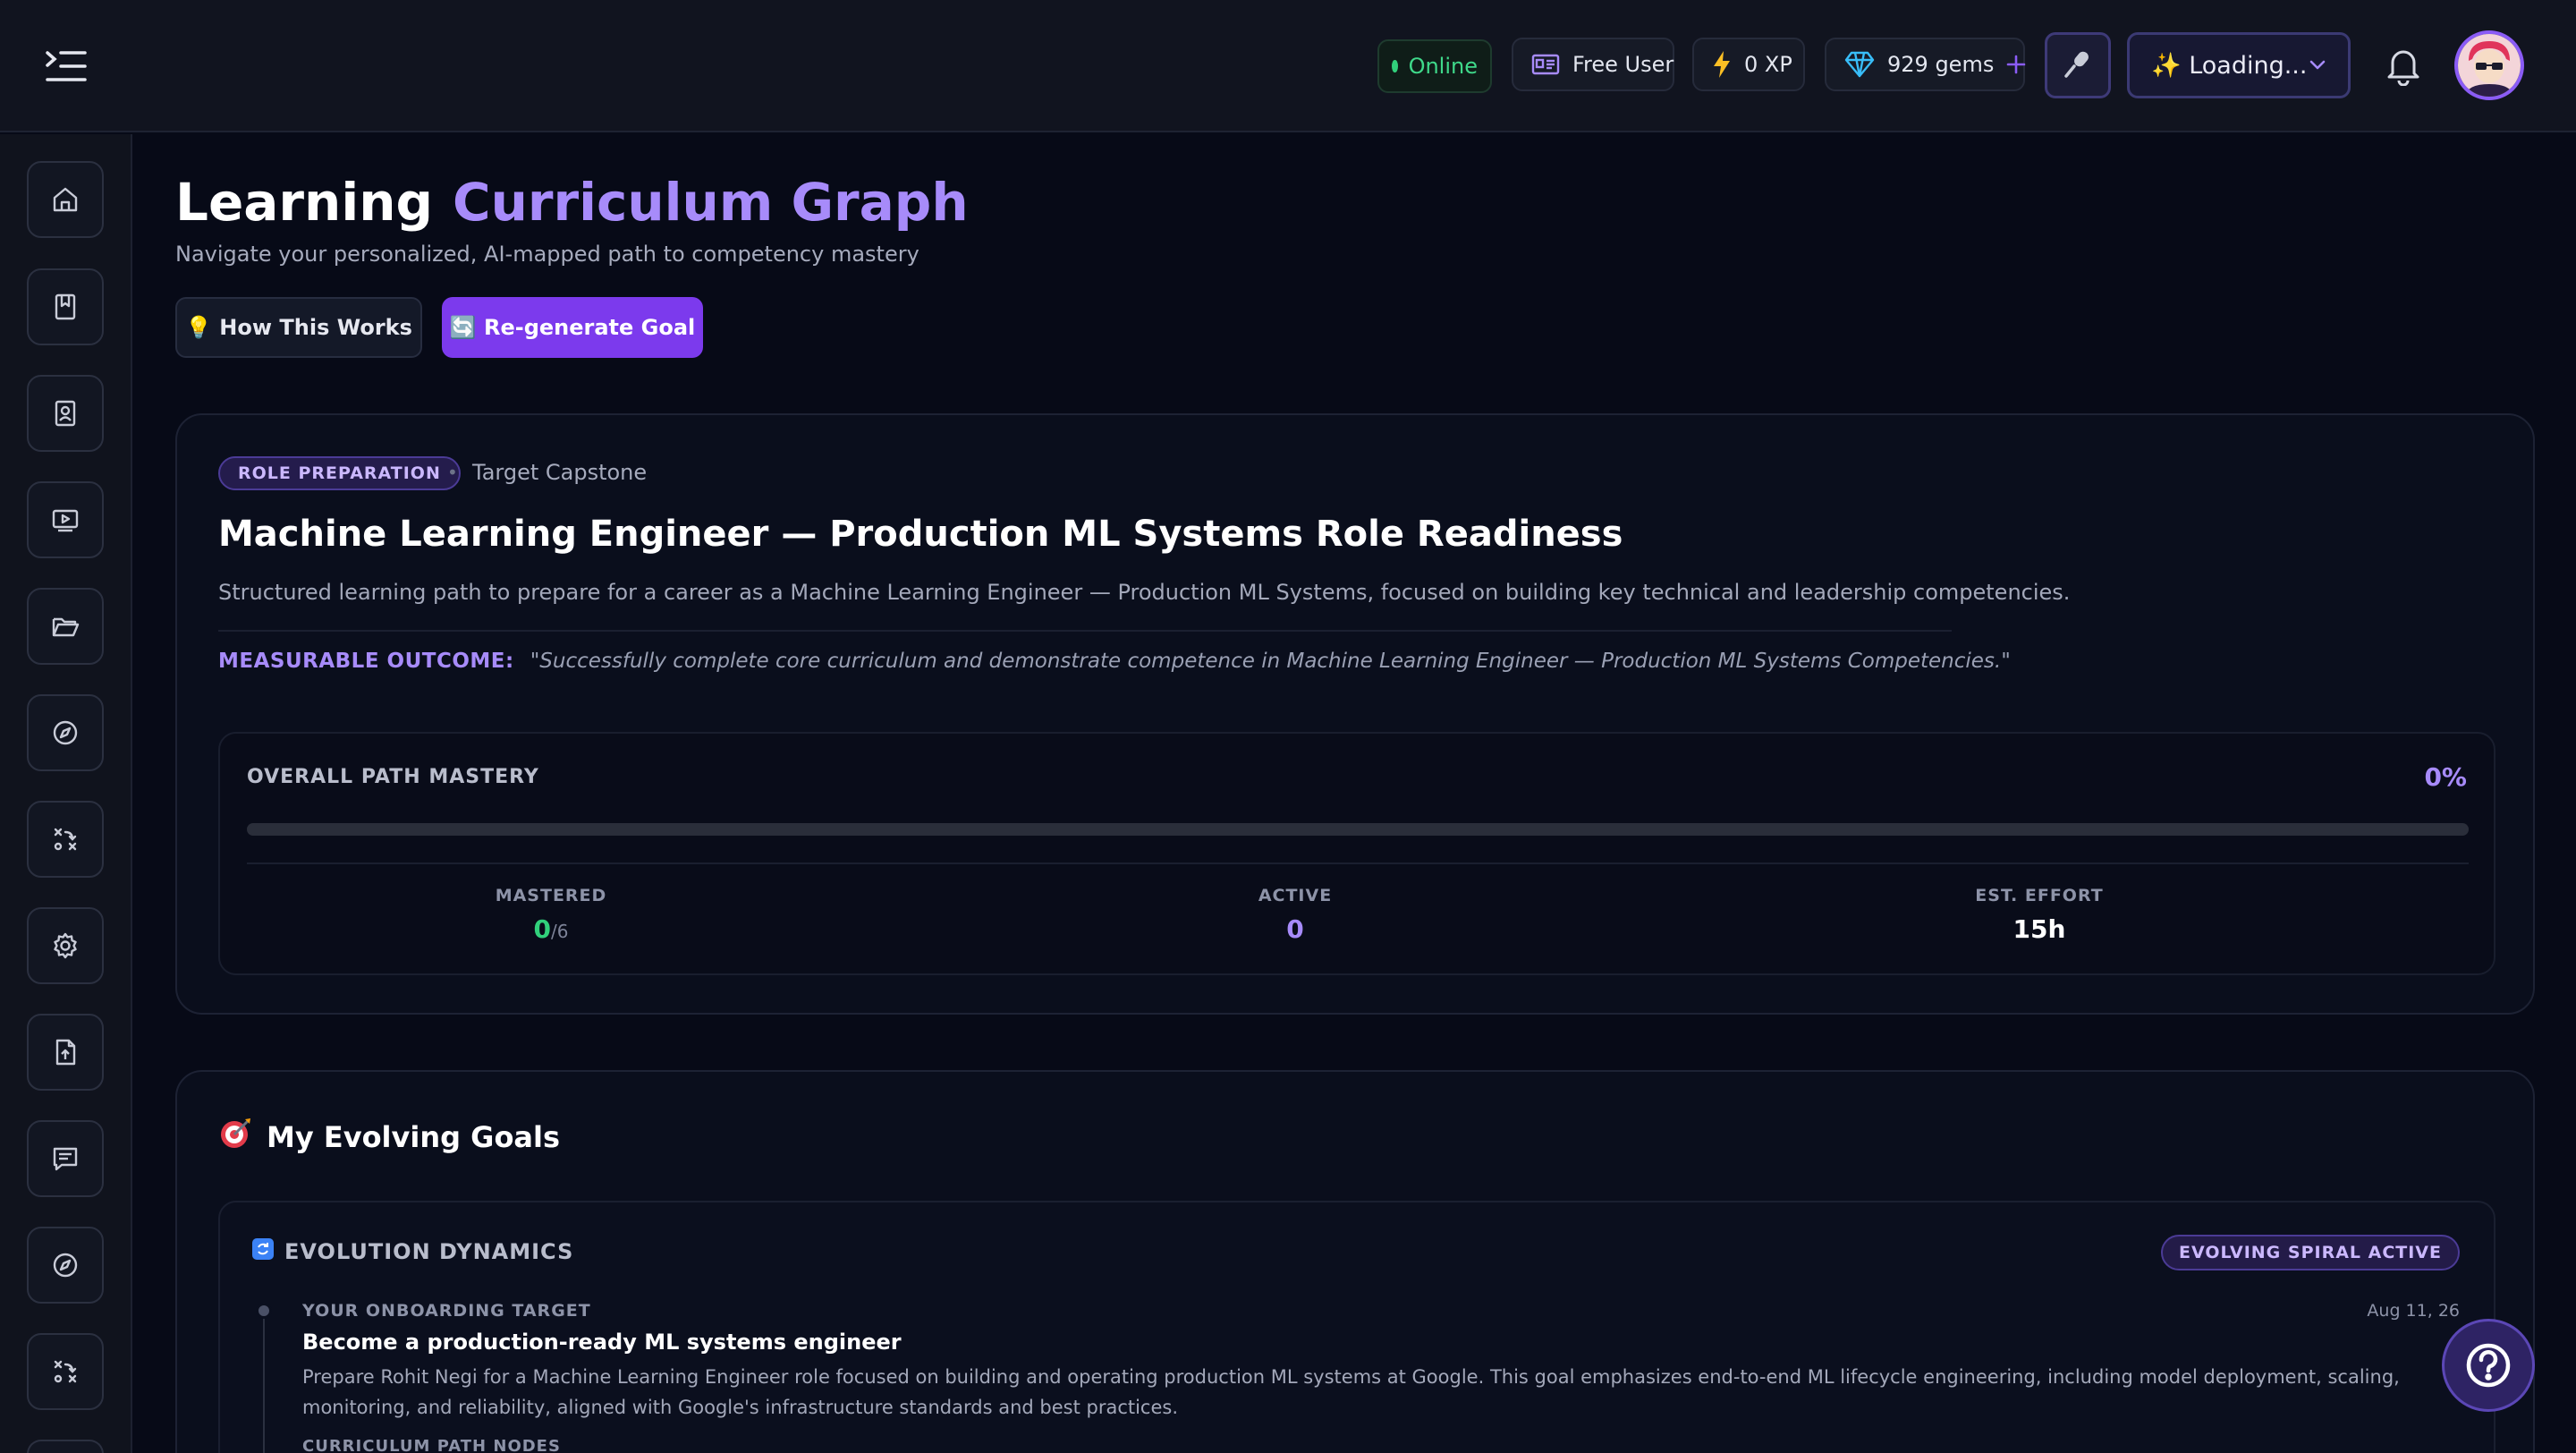  Describe the element at coordinates (572, 327) in the screenshot. I see `regenerate-goal-button: 🔄 Re-generate Goal` at that location.